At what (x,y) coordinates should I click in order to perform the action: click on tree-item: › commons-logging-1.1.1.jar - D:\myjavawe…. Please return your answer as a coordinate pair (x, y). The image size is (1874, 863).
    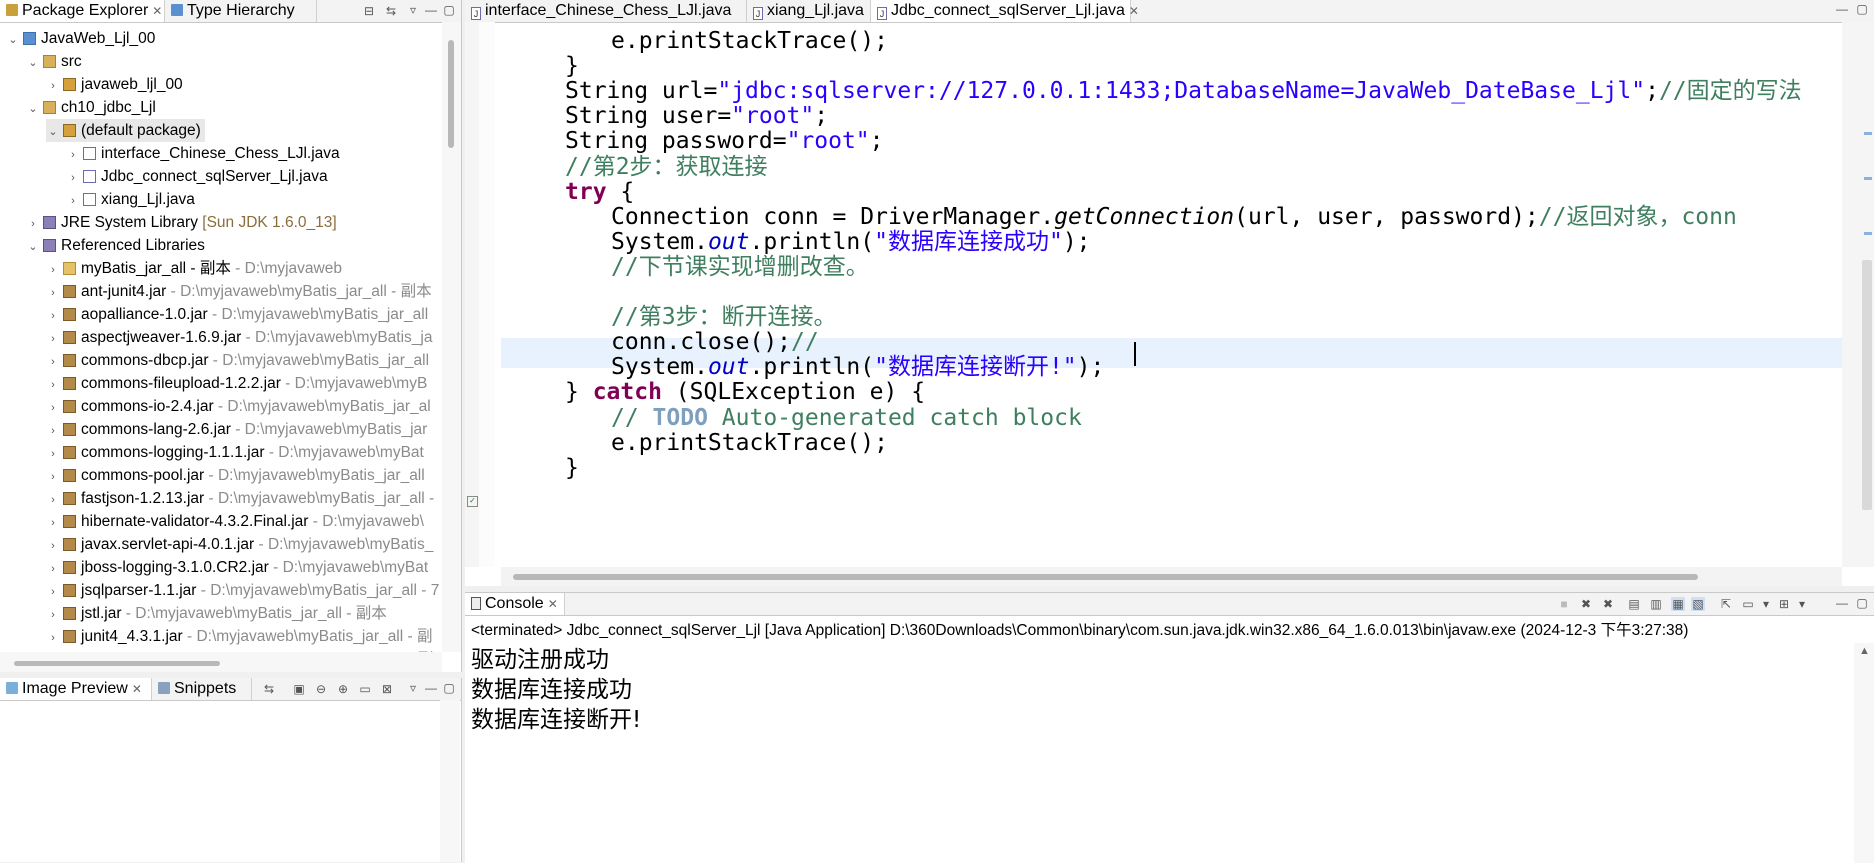
    Looking at the image, I should click on (235, 452).